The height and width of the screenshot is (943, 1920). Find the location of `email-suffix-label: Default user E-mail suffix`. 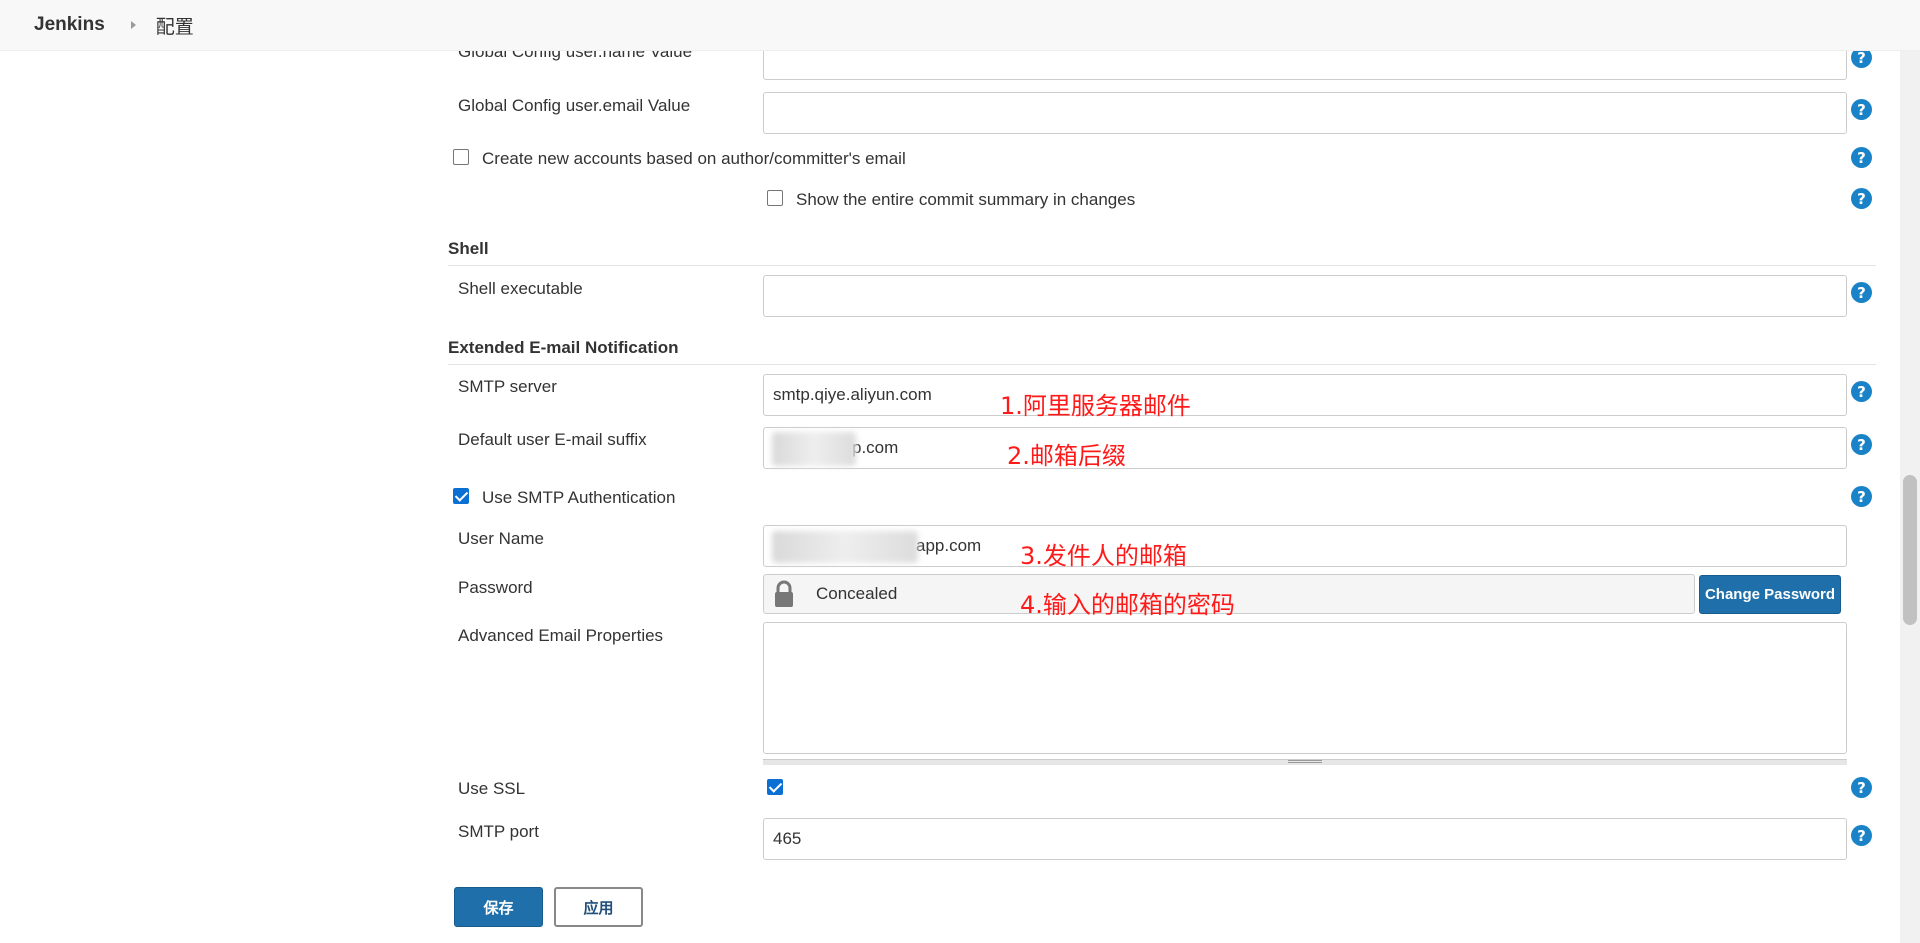

email-suffix-label: Default user E-mail suffix is located at coordinates (552, 439).